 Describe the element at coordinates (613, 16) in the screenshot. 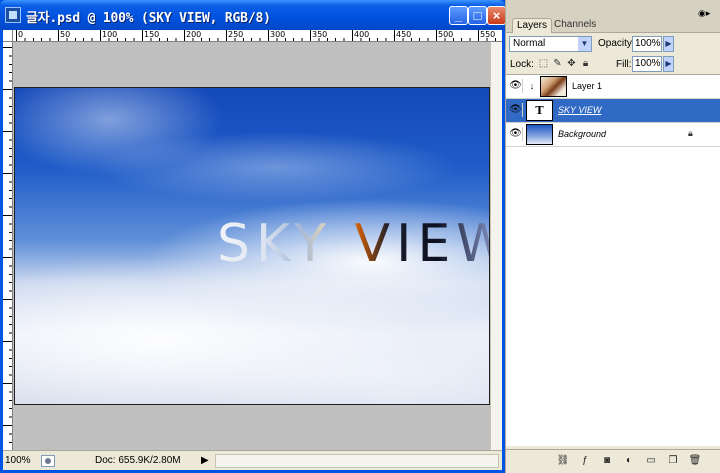

I see `panel-tab-strip: Layers Channels ◉▸` at that location.